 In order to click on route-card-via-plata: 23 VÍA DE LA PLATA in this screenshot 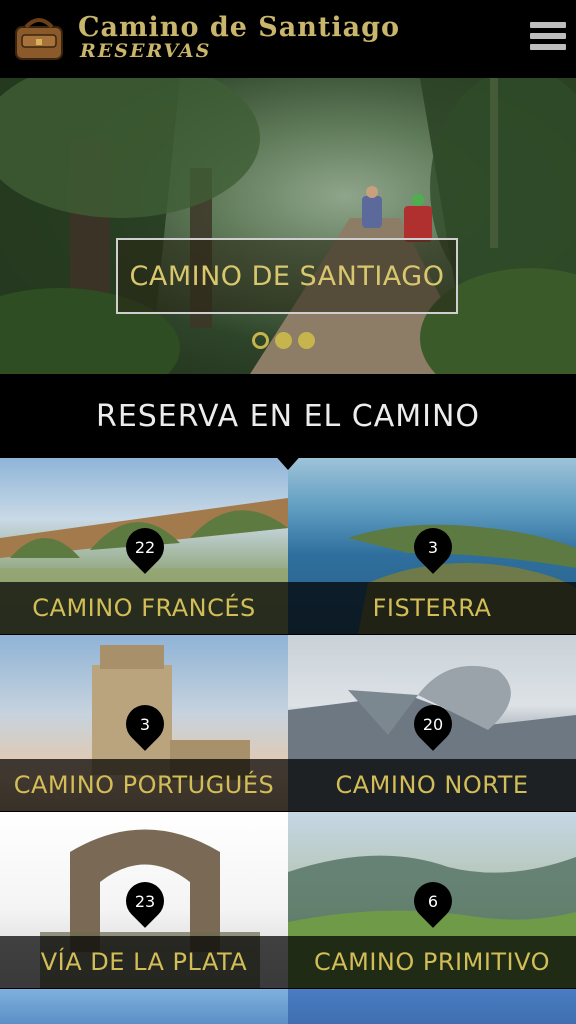, I will do `click(144, 900)`.